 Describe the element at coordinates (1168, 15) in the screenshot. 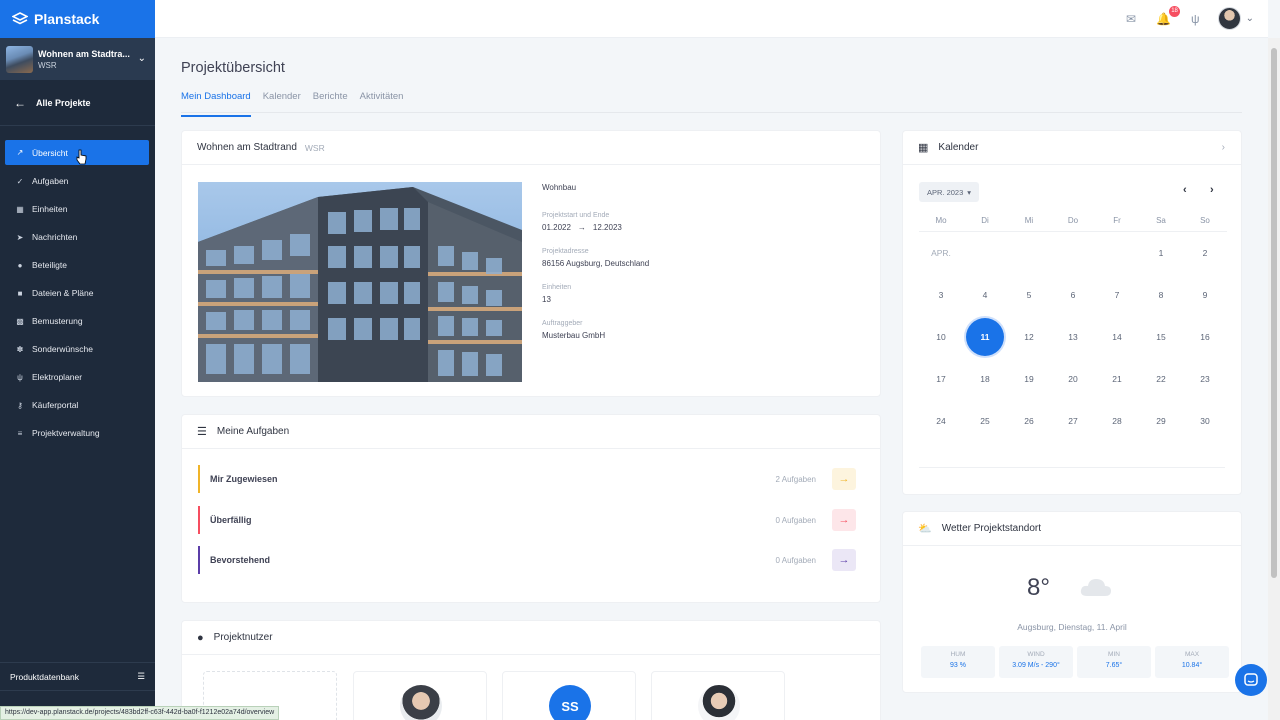

I see `bell-icon: 🔔 18` at that location.